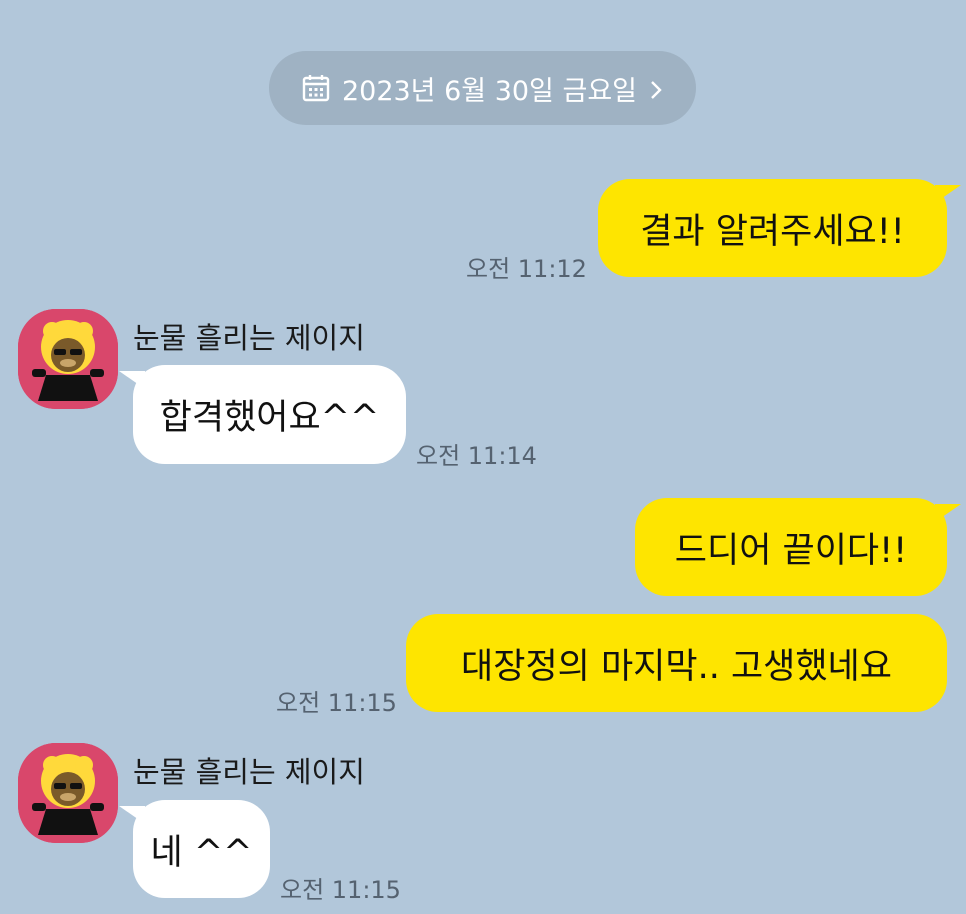 This screenshot has width=966, height=914. Describe the element at coordinates (476, 456) in the screenshot. I see `message-time: 오전 11:14` at that location.